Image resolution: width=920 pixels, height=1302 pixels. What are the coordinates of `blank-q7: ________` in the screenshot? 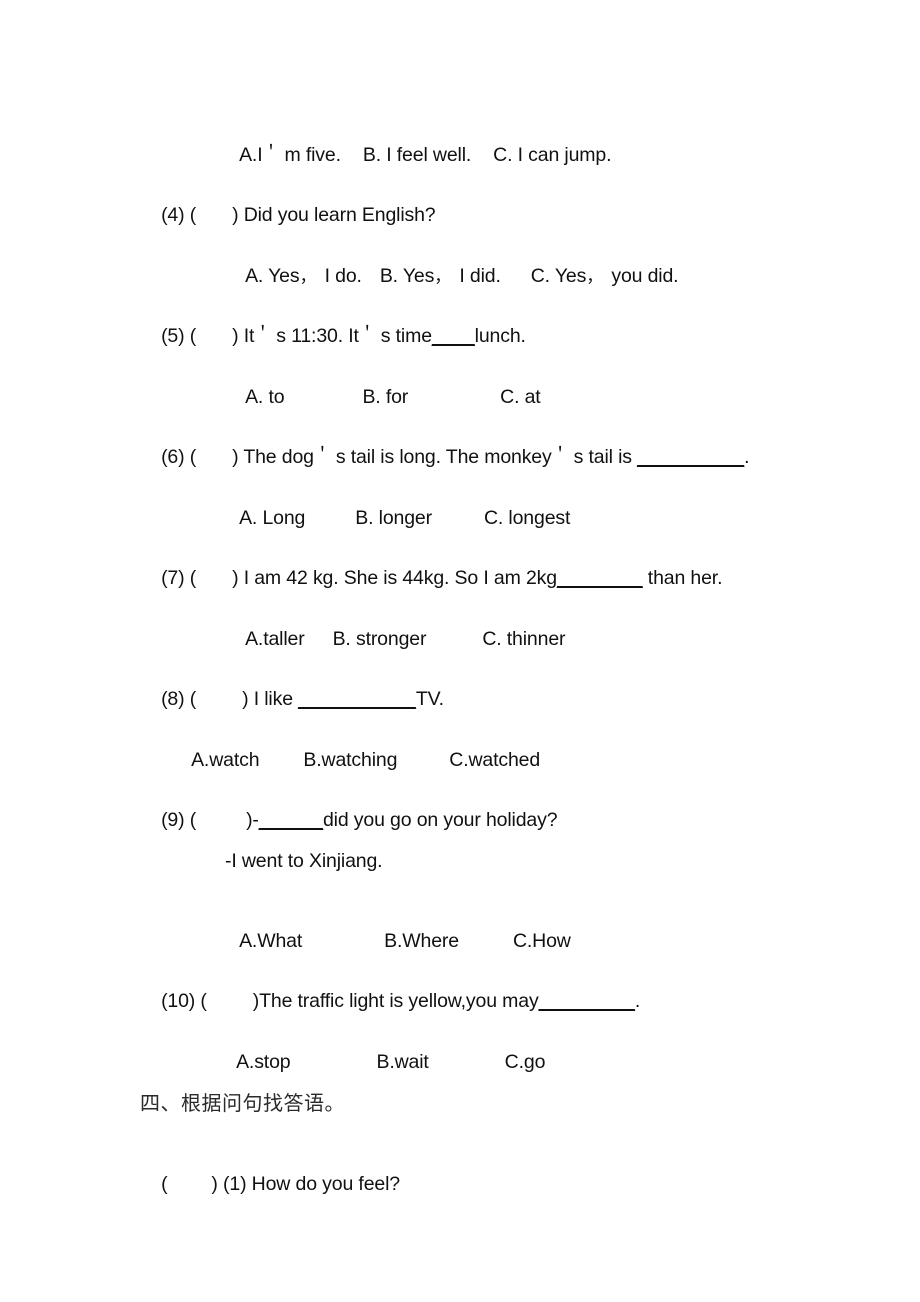 It's located at (600, 578).